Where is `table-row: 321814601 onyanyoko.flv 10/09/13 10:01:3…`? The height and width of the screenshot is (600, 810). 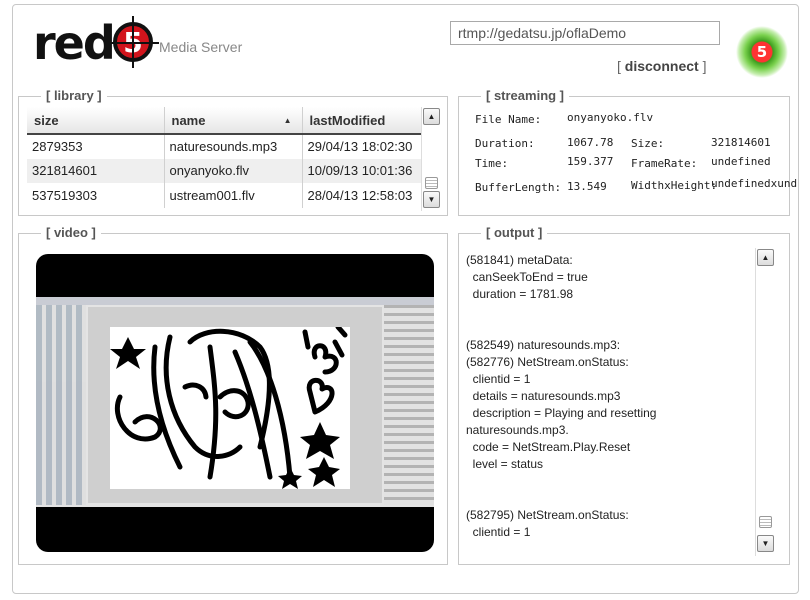
table-row: 321814601 onyanyoko.flv 10/09/13 10:01:3… is located at coordinates (225, 170).